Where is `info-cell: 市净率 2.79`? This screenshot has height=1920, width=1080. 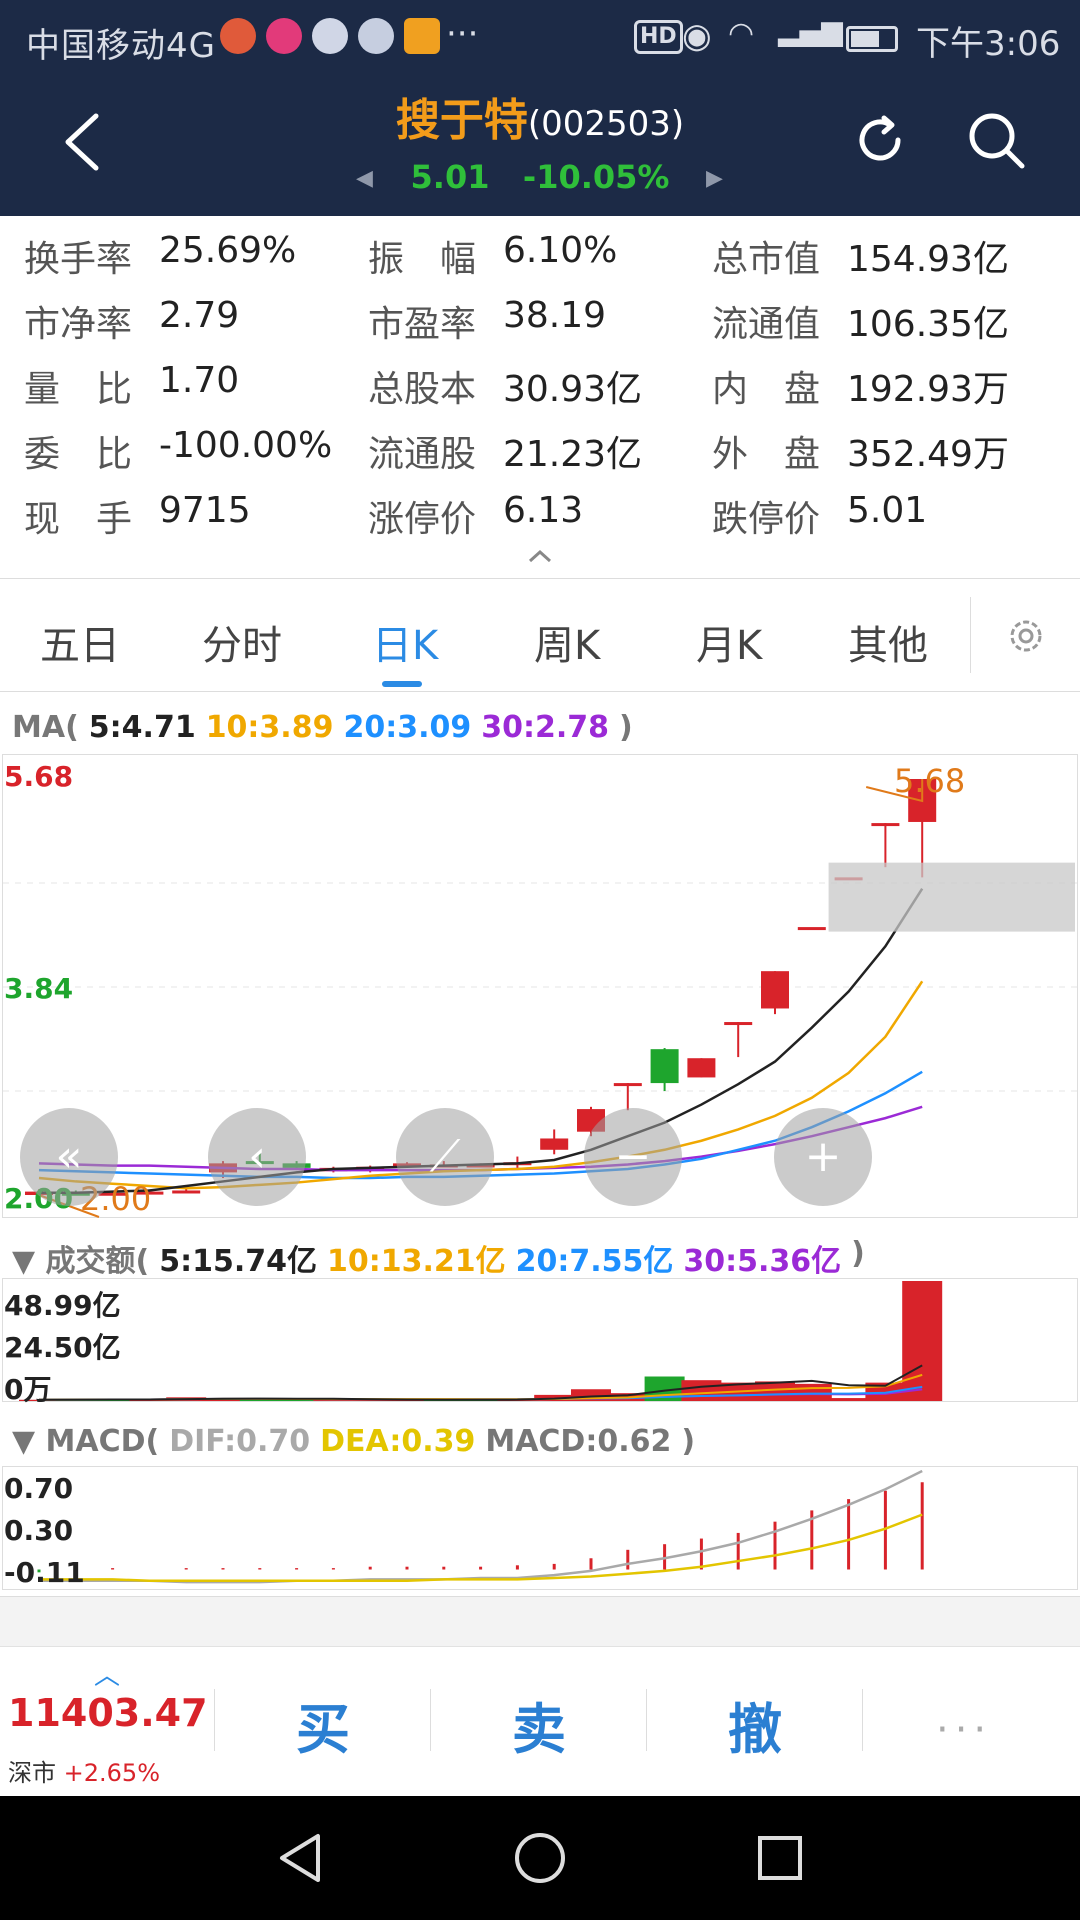
info-cell: 市净率 2.79 is located at coordinates (132, 320).